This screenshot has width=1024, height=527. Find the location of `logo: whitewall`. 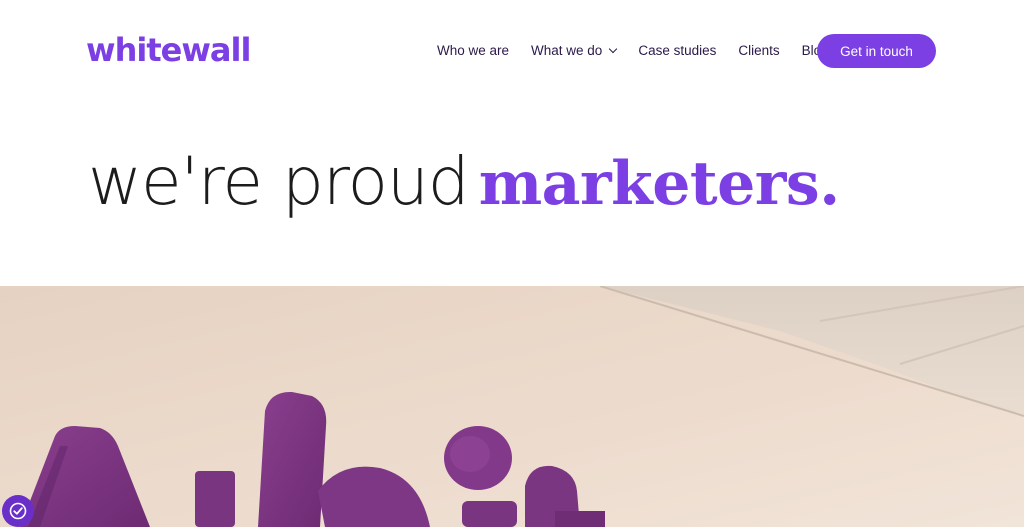

logo: whitewall is located at coordinates (168, 50).